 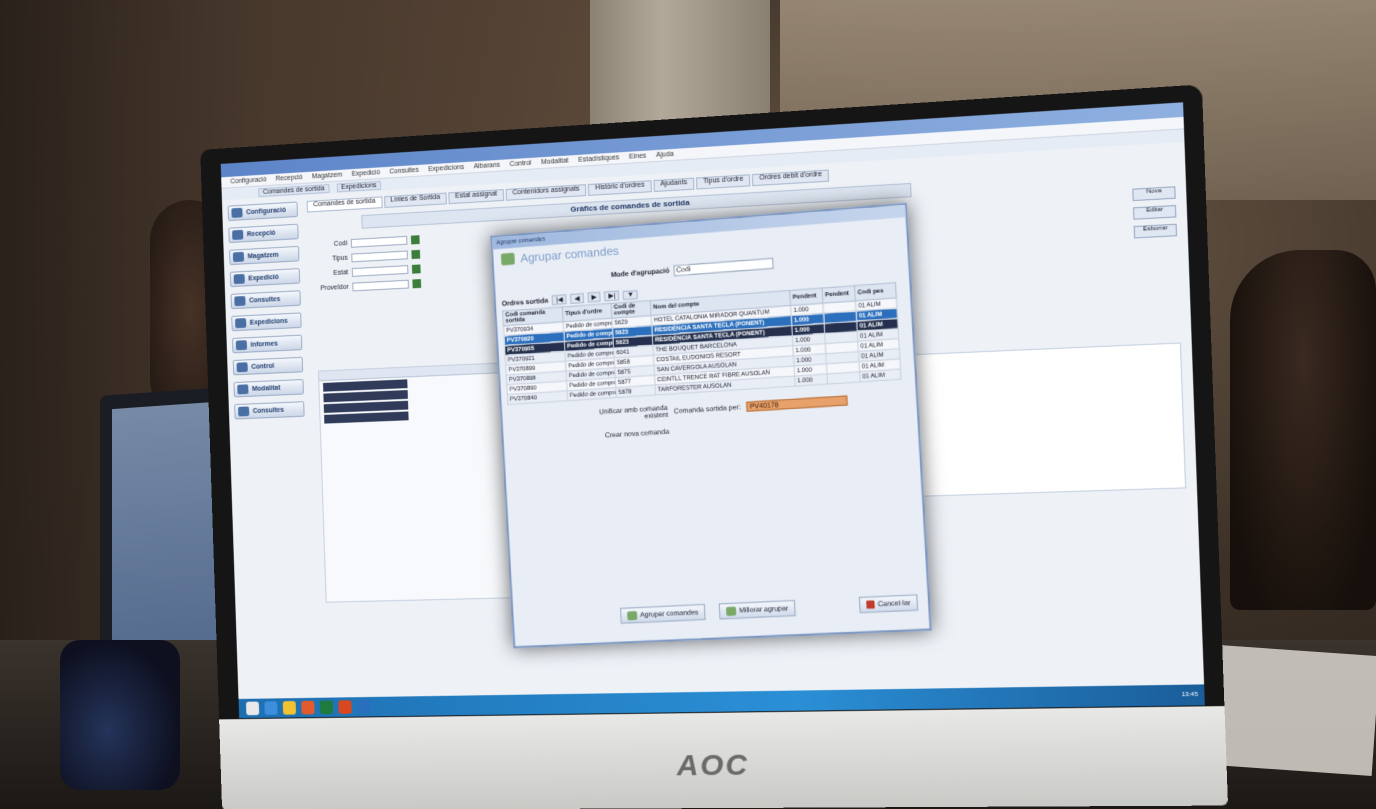 I want to click on tab: Comandes de sortida, so click(x=344, y=204).